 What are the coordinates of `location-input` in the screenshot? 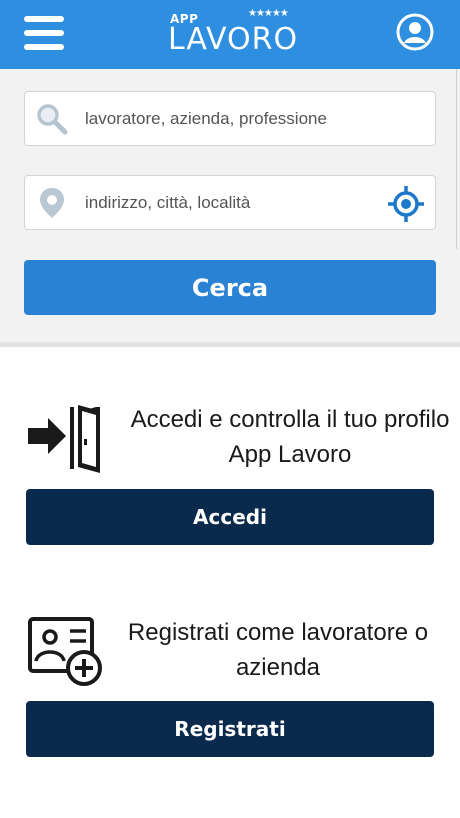 It's located at (230, 202).